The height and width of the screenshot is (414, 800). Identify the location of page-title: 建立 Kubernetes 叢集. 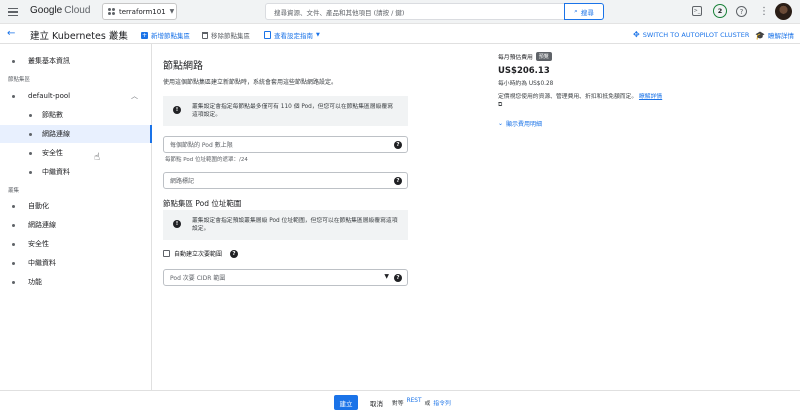
(79, 36).